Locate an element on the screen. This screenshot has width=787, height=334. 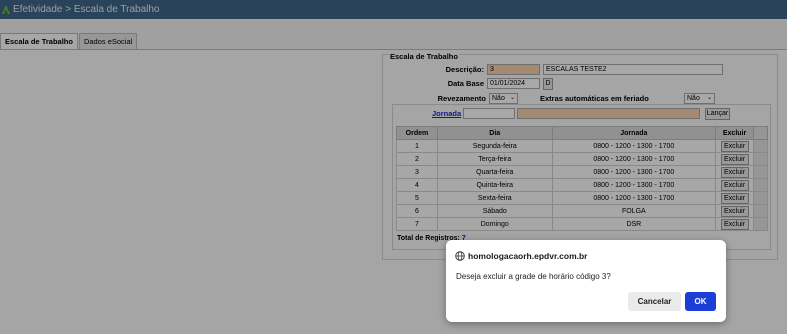
ok-button: OK is located at coordinates (700, 301).